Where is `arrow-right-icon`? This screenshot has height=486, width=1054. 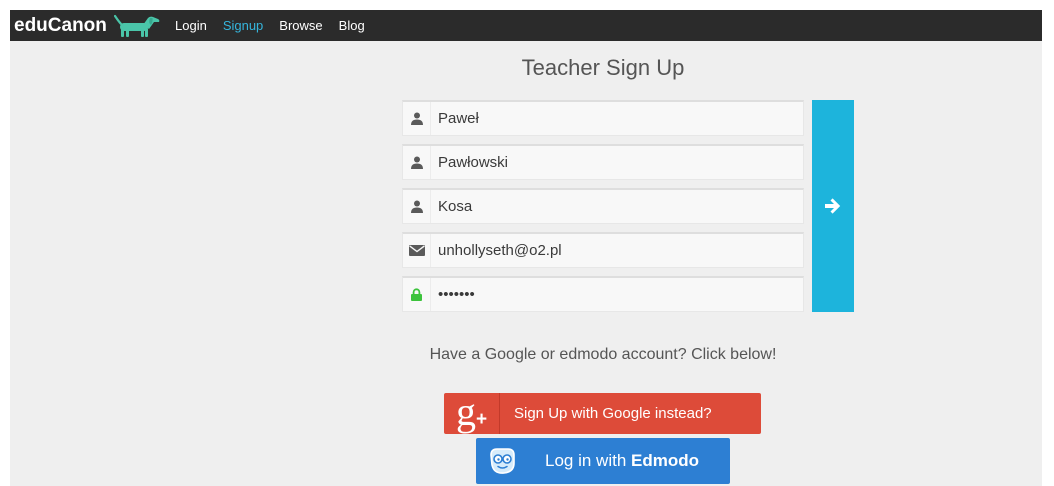
arrow-right-icon is located at coordinates (833, 206).